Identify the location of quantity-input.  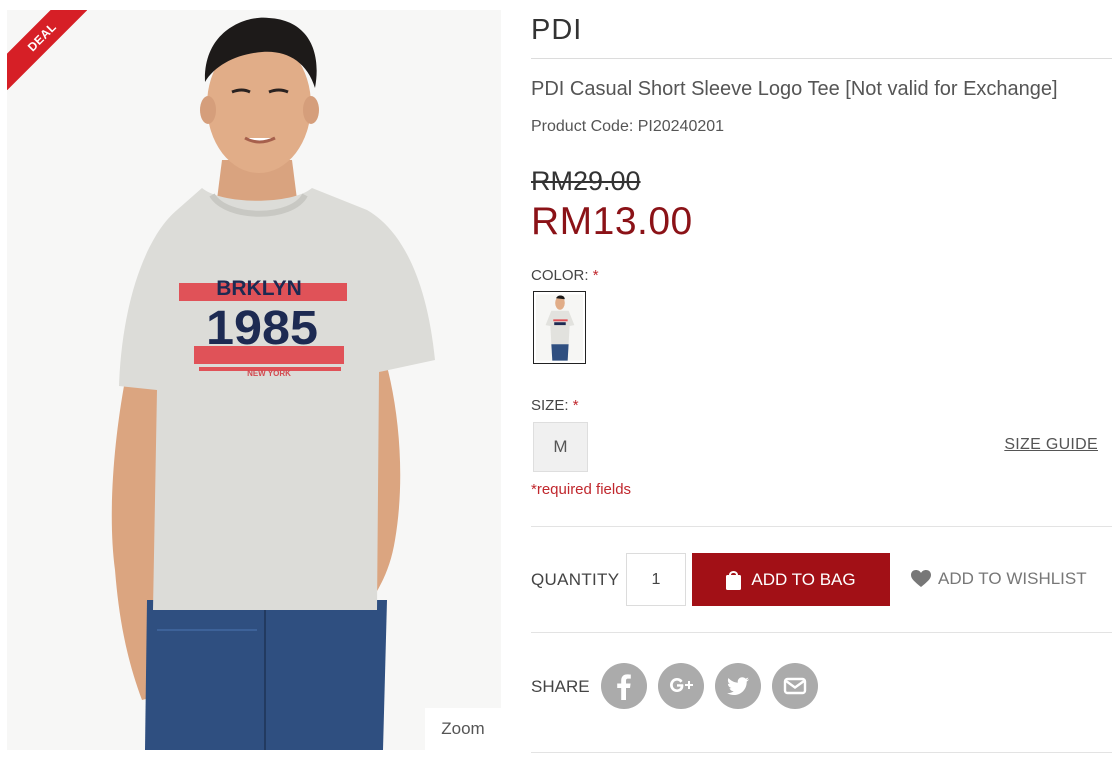
(656, 579).